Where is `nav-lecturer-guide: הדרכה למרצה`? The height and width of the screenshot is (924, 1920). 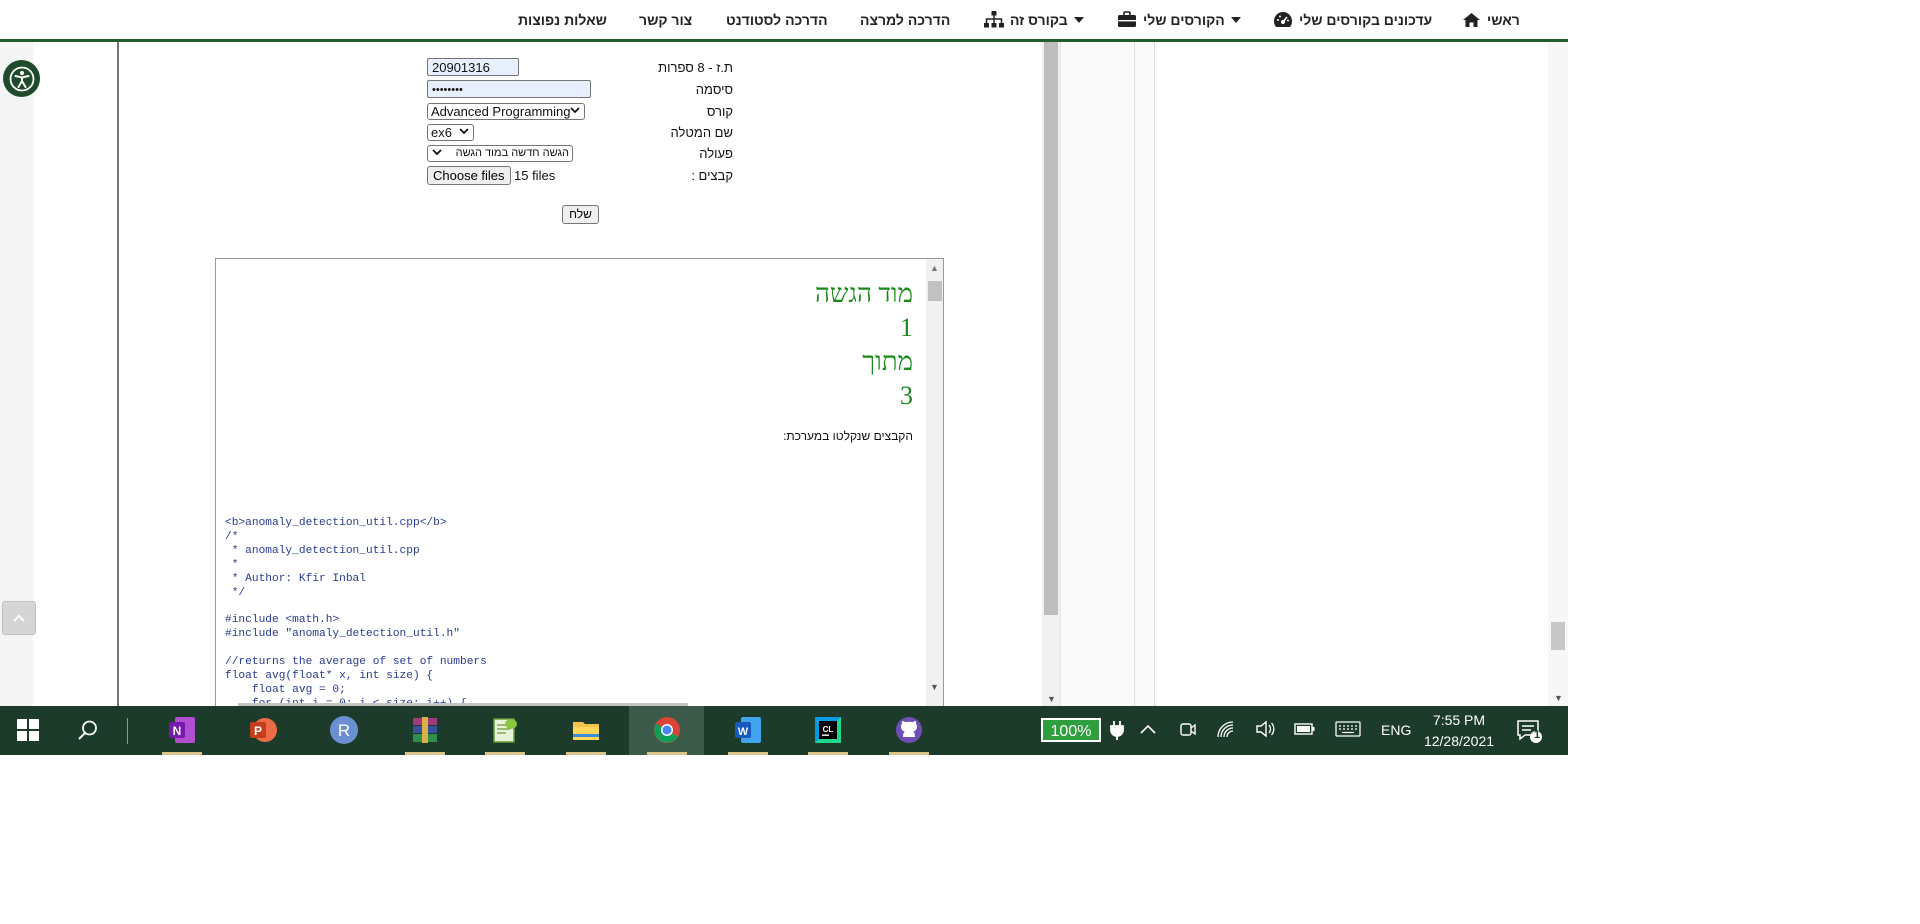 nav-lecturer-guide: הדרכה למרצה is located at coordinates (905, 19).